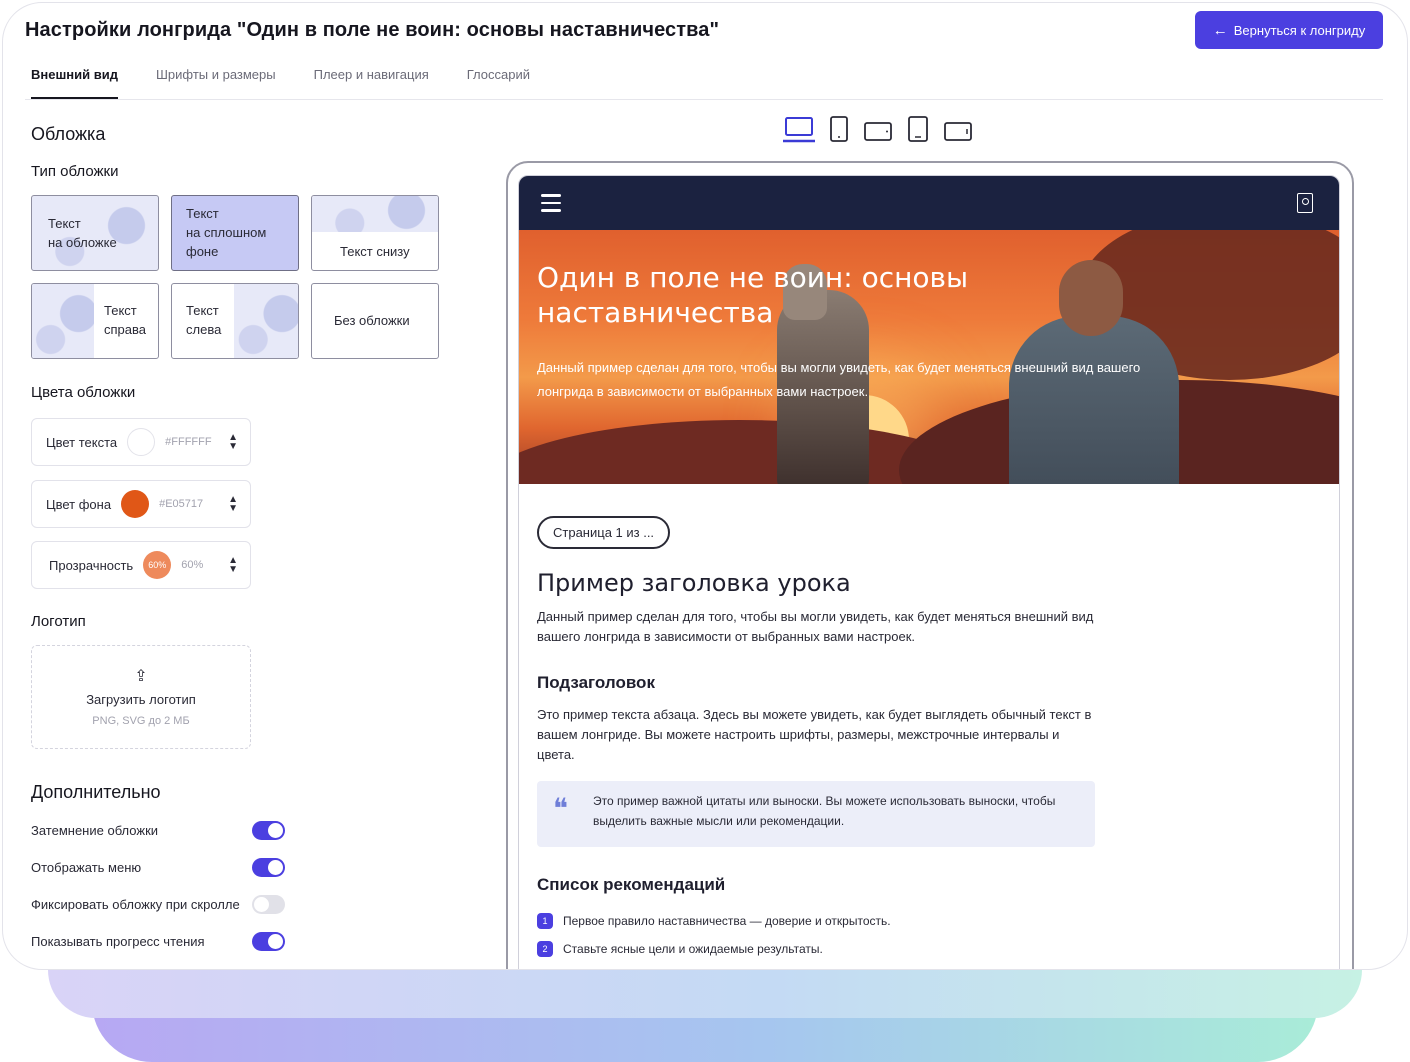  What do you see at coordinates (216, 83) in the screenshot?
I see `tab-fonts: Шрифты и размеры` at bounding box center [216, 83].